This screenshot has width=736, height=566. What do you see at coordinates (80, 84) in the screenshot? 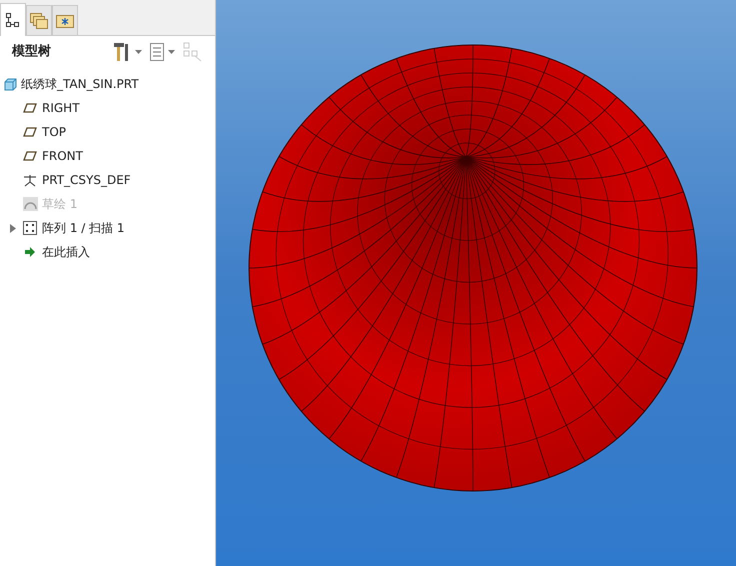
I see `tree-item: 纸绣球_TAN_SIN.PRT` at bounding box center [80, 84].